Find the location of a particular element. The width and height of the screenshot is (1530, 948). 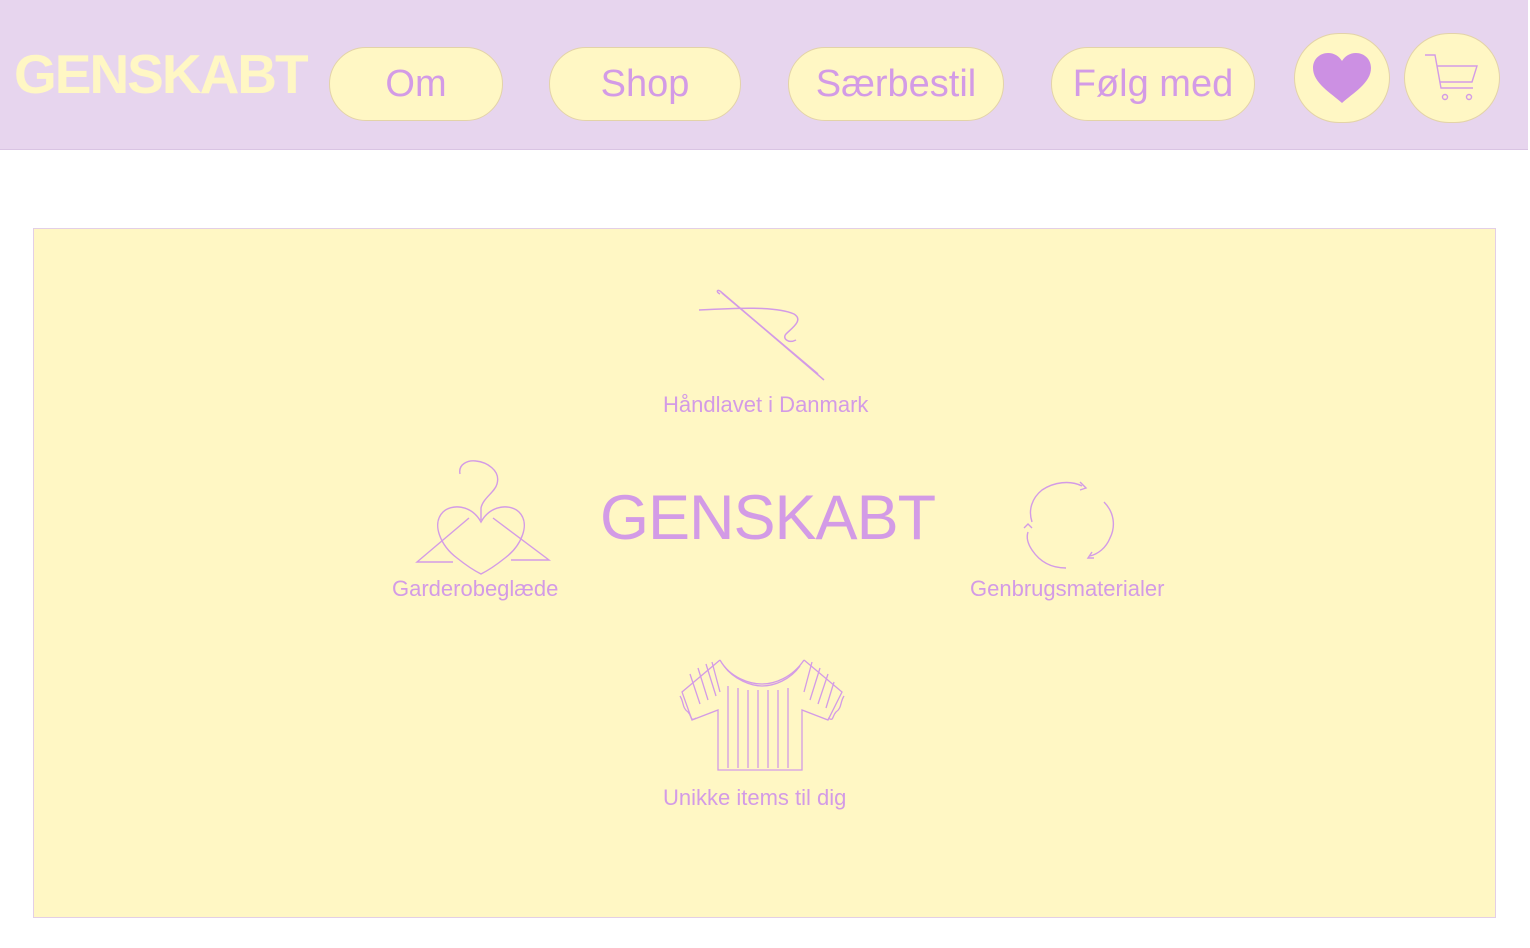

shirt-icon is located at coordinates (763, 715).